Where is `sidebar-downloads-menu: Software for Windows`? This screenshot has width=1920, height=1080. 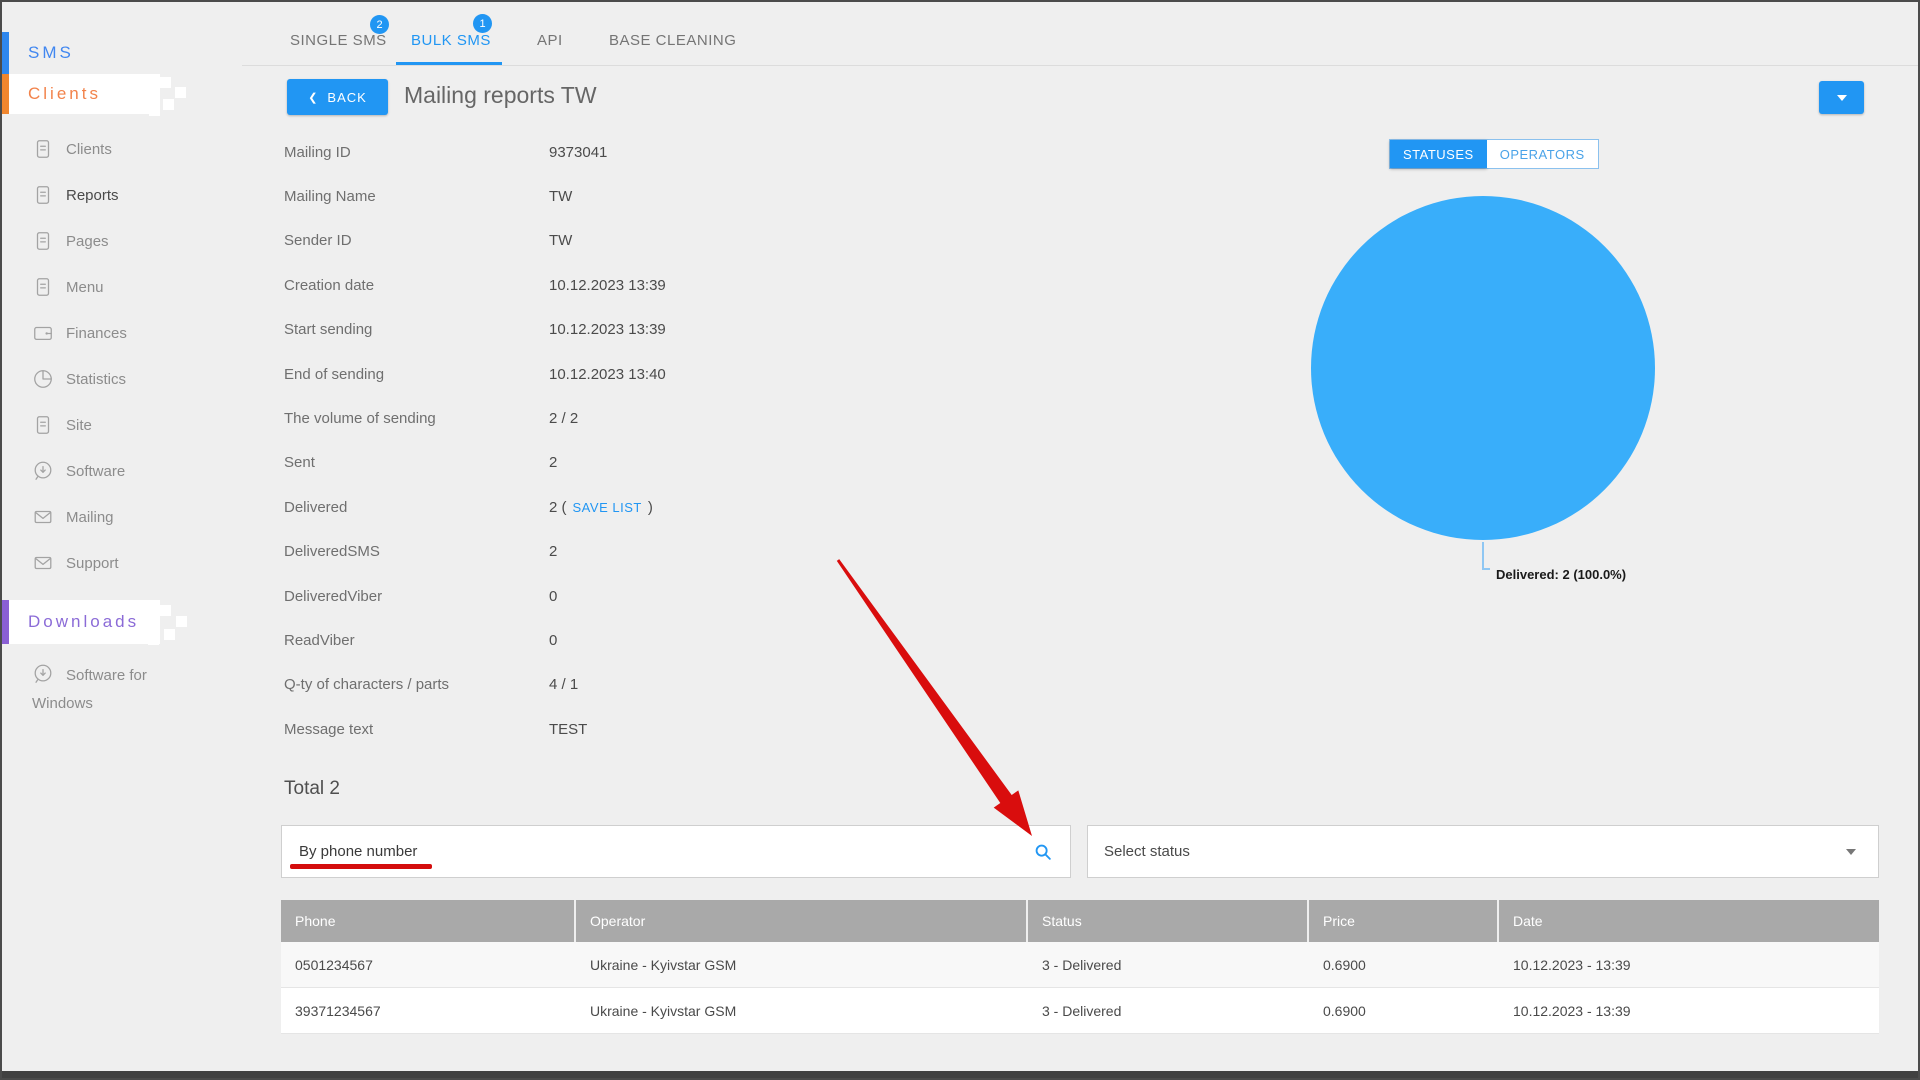 sidebar-downloads-menu: Software for Windows is located at coordinates (87, 690).